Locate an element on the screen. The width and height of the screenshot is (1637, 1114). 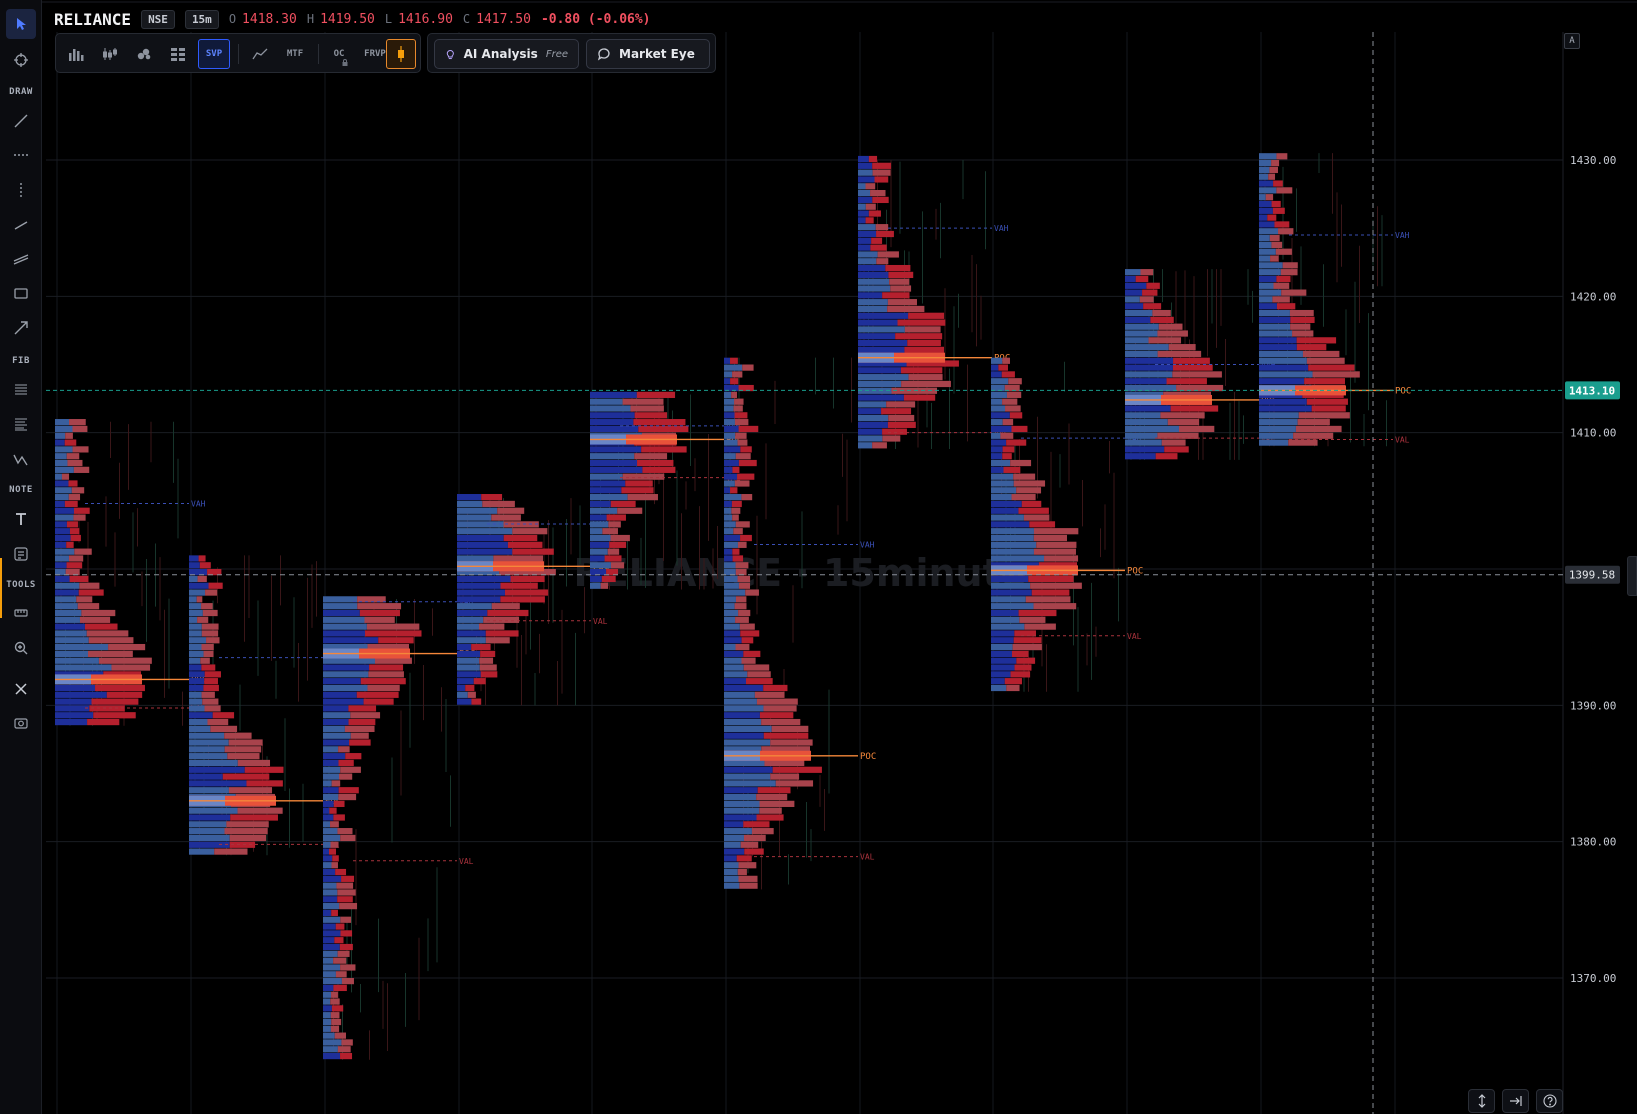
cursor-icon is located at coordinates (21, 24).